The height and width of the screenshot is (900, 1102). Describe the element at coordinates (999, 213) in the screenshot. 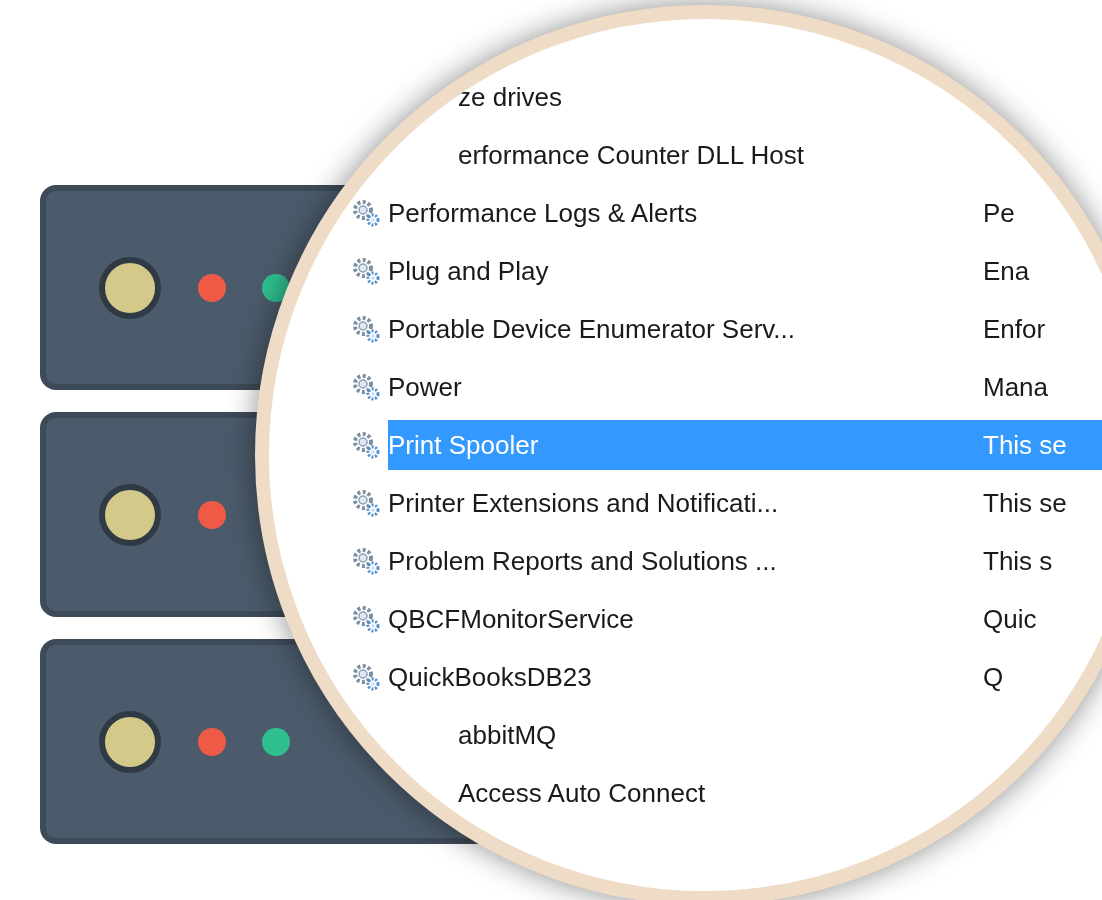

I see `service-description: Pe` at that location.